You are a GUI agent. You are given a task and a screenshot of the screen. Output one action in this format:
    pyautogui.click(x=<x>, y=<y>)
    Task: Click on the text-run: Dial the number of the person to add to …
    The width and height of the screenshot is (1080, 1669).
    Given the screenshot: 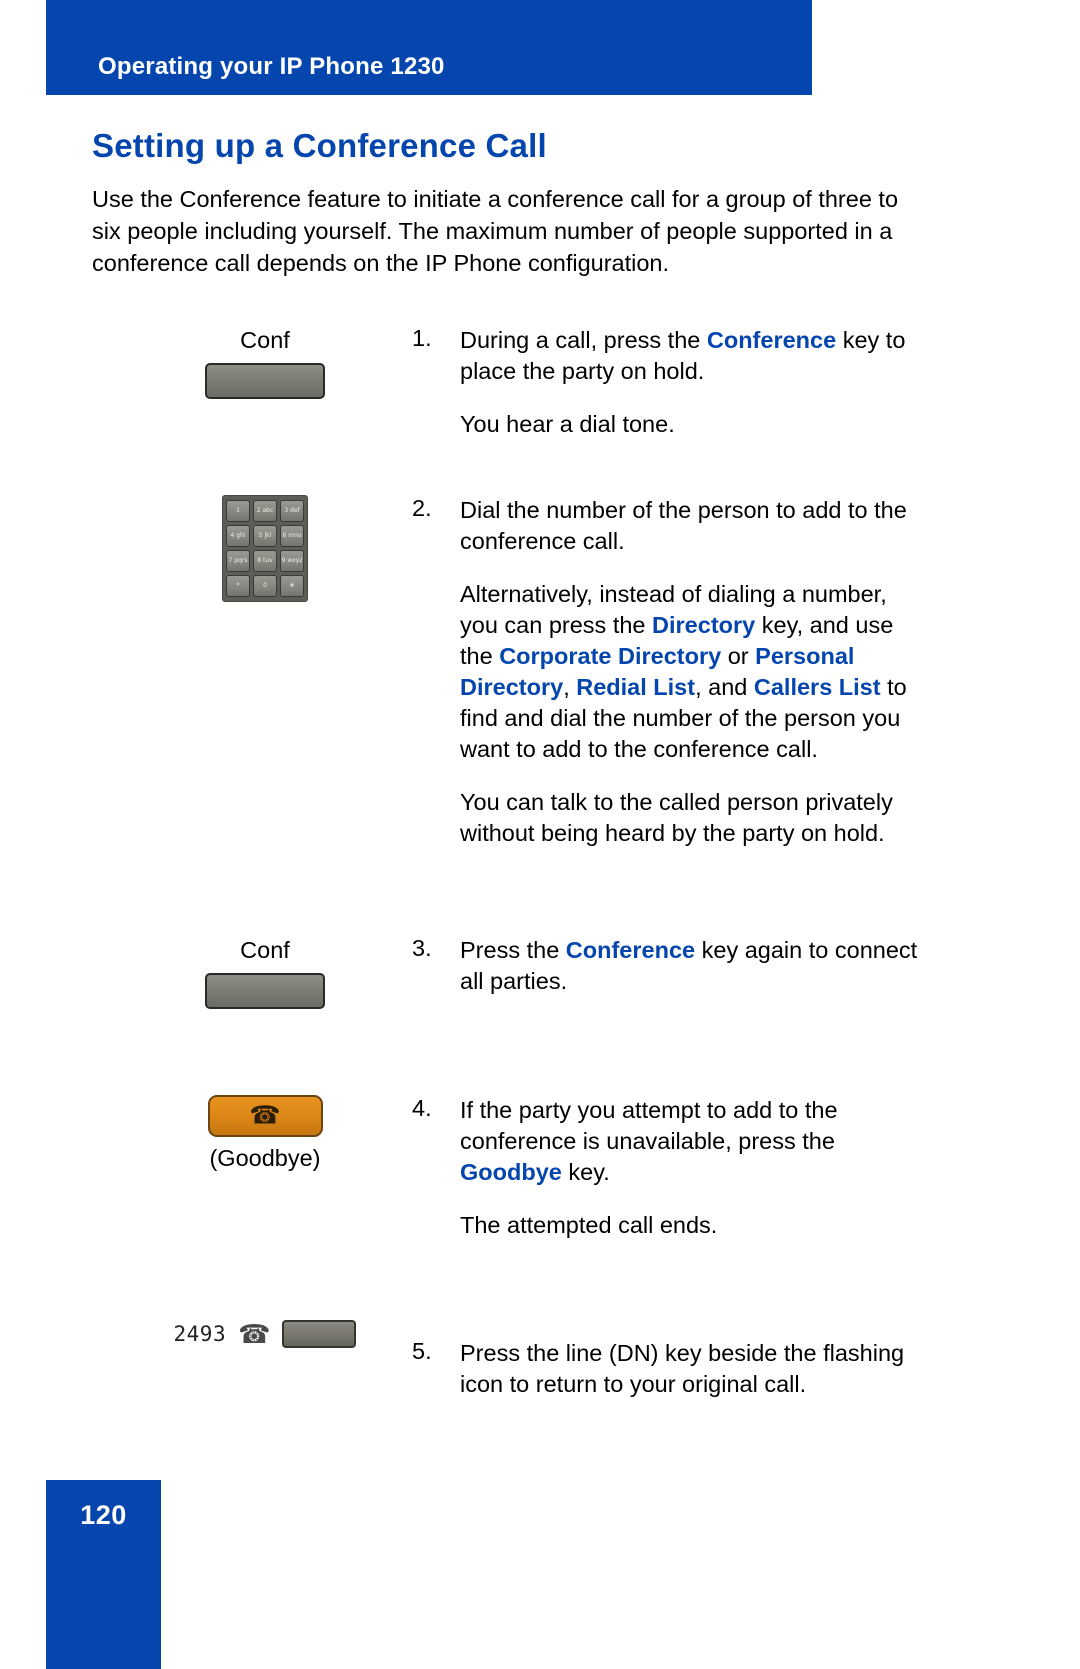 What is the action you would take?
    pyautogui.click(x=683, y=525)
    